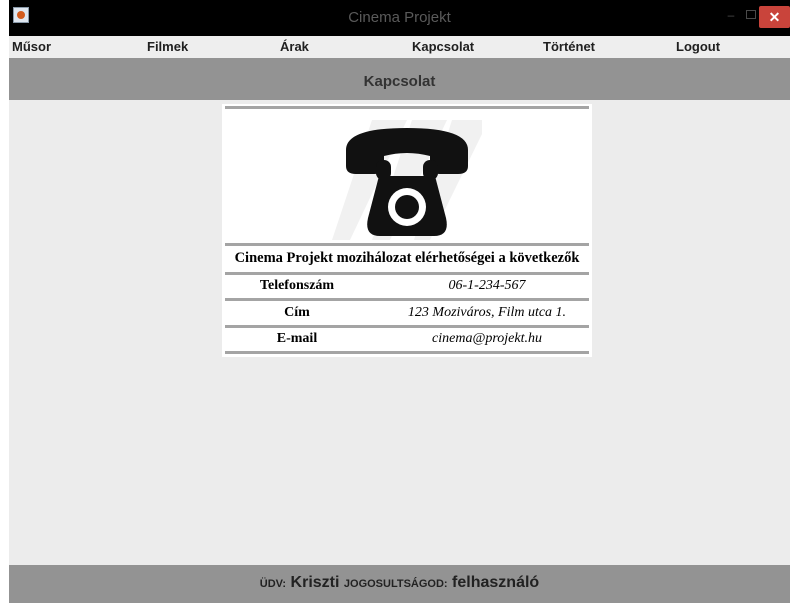 This screenshot has width=798, height=603. What do you see at coordinates (496, 582) in the screenshot?
I see `user-role: felhasználó` at bounding box center [496, 582].